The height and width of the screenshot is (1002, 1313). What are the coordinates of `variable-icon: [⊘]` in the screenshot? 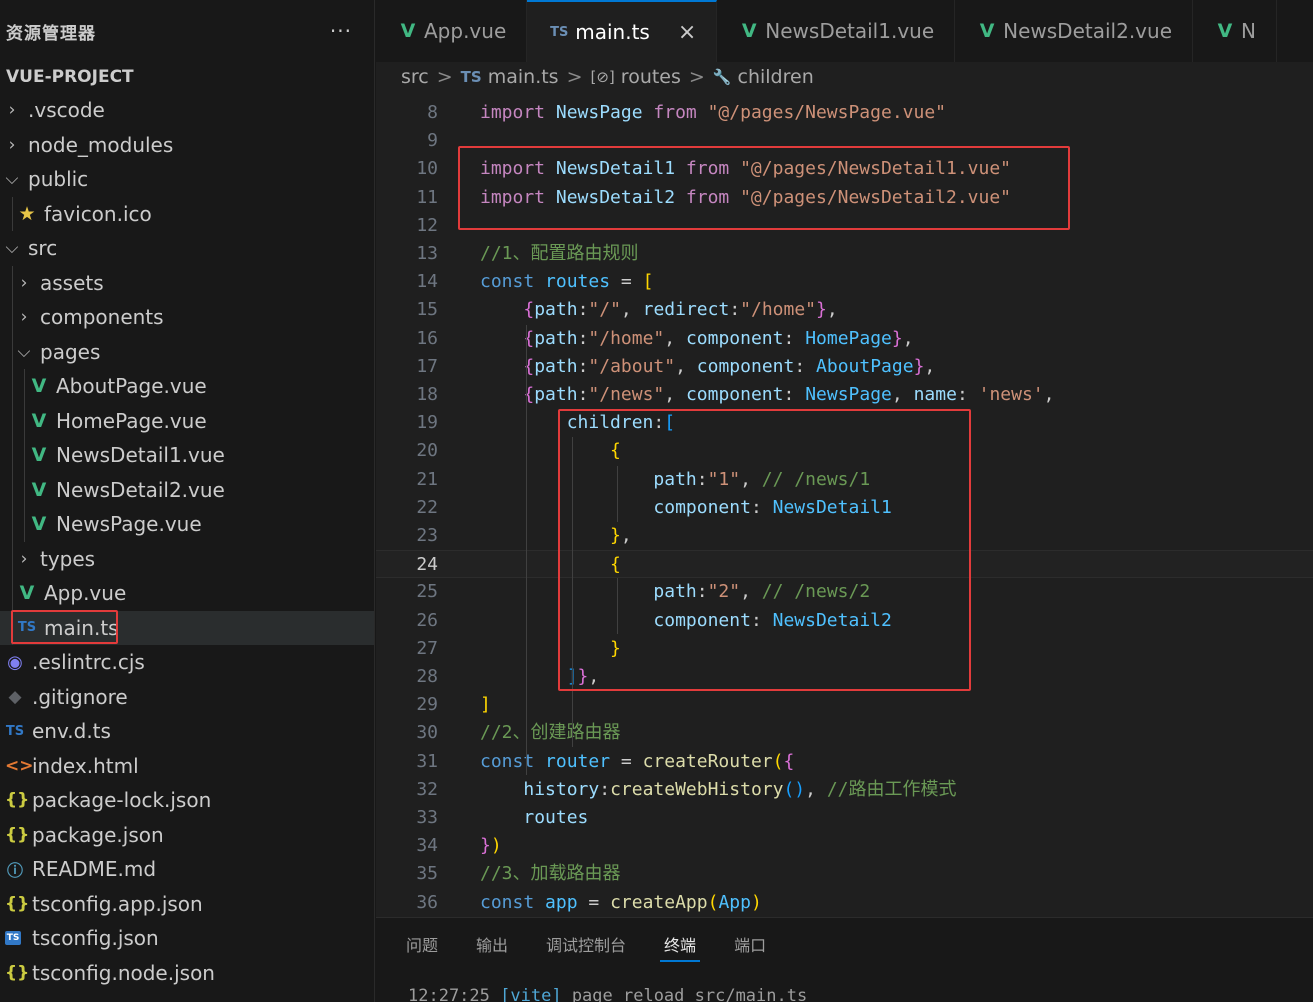 It's located at (602, 77).